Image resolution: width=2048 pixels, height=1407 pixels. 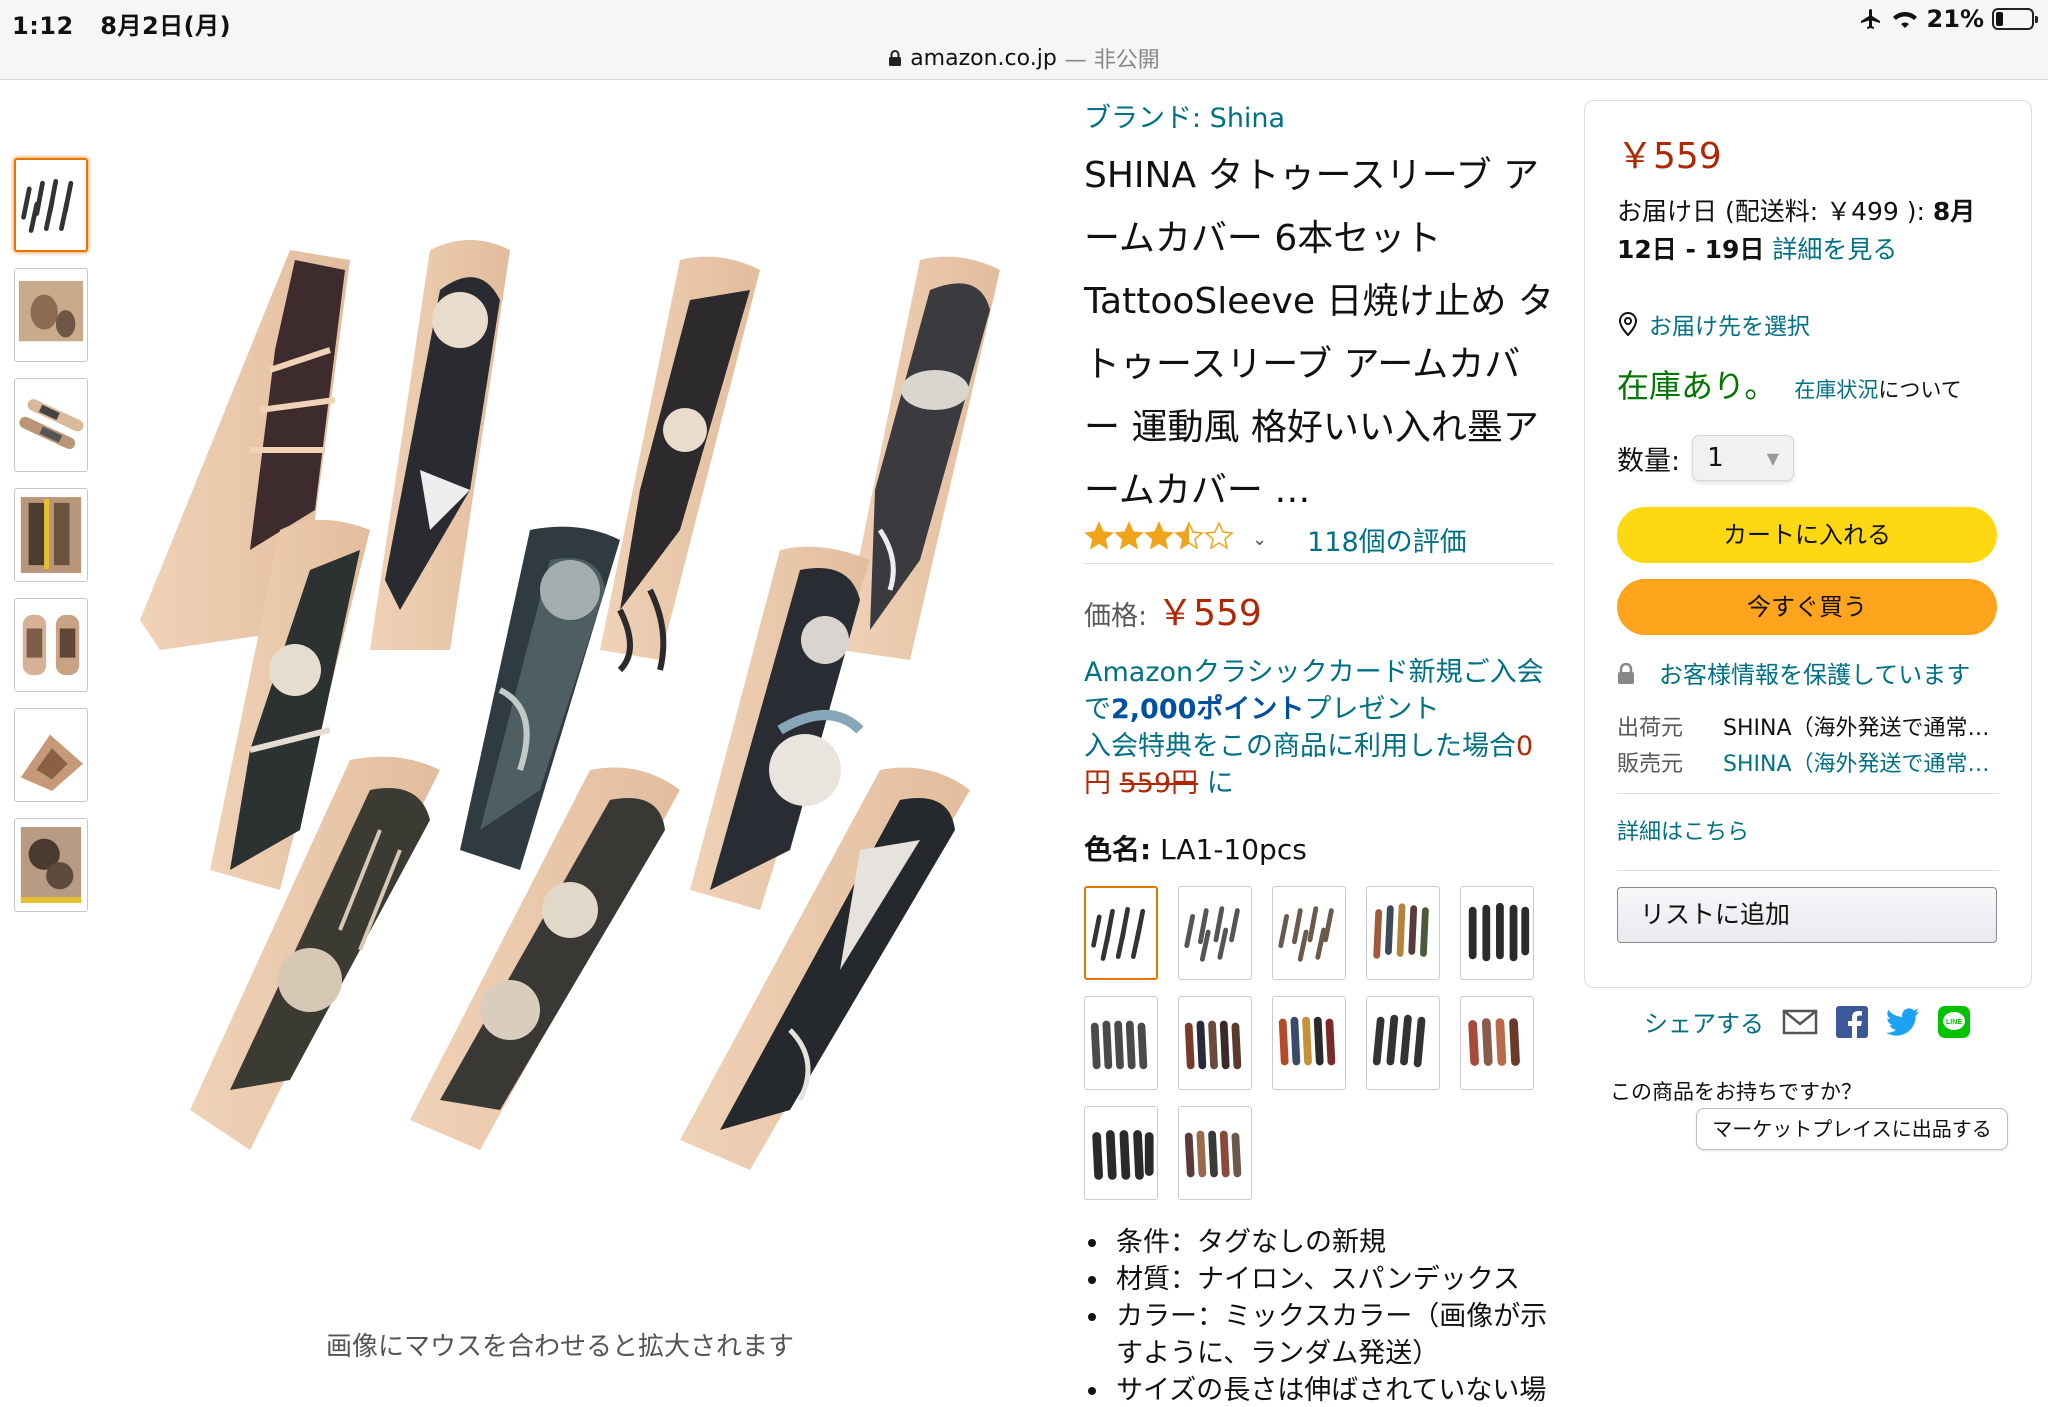 I want to click on facebook-icon, so click(x=1852, y=1021).